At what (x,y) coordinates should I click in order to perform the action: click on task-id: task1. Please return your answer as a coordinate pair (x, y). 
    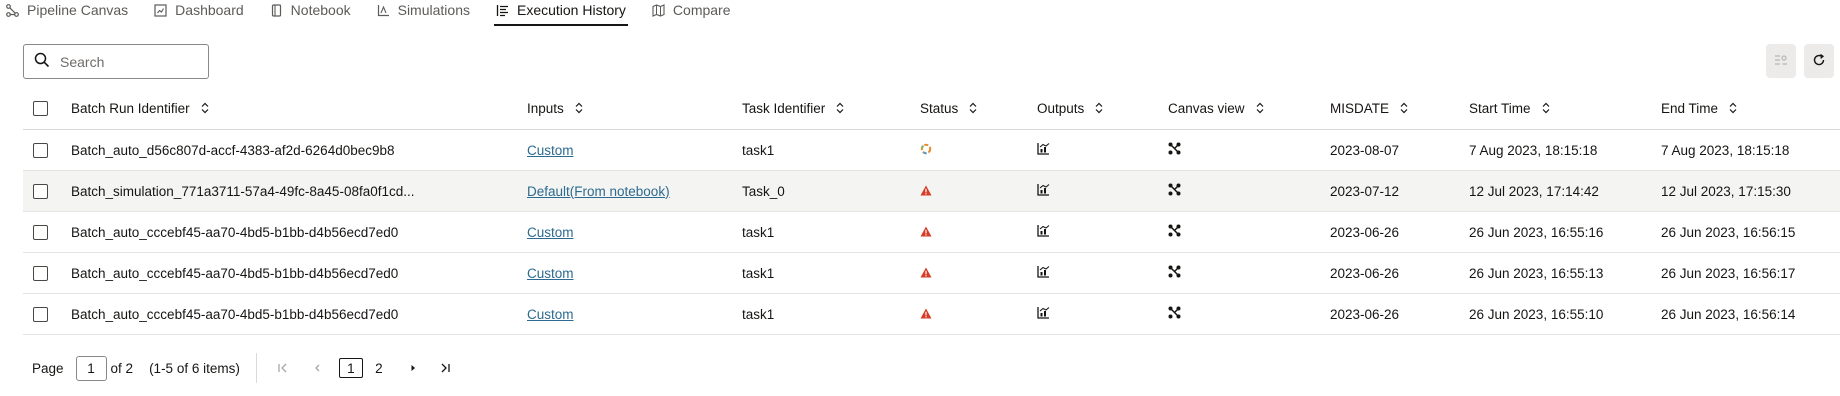
    Looking at the image, I should click on (758, 232).